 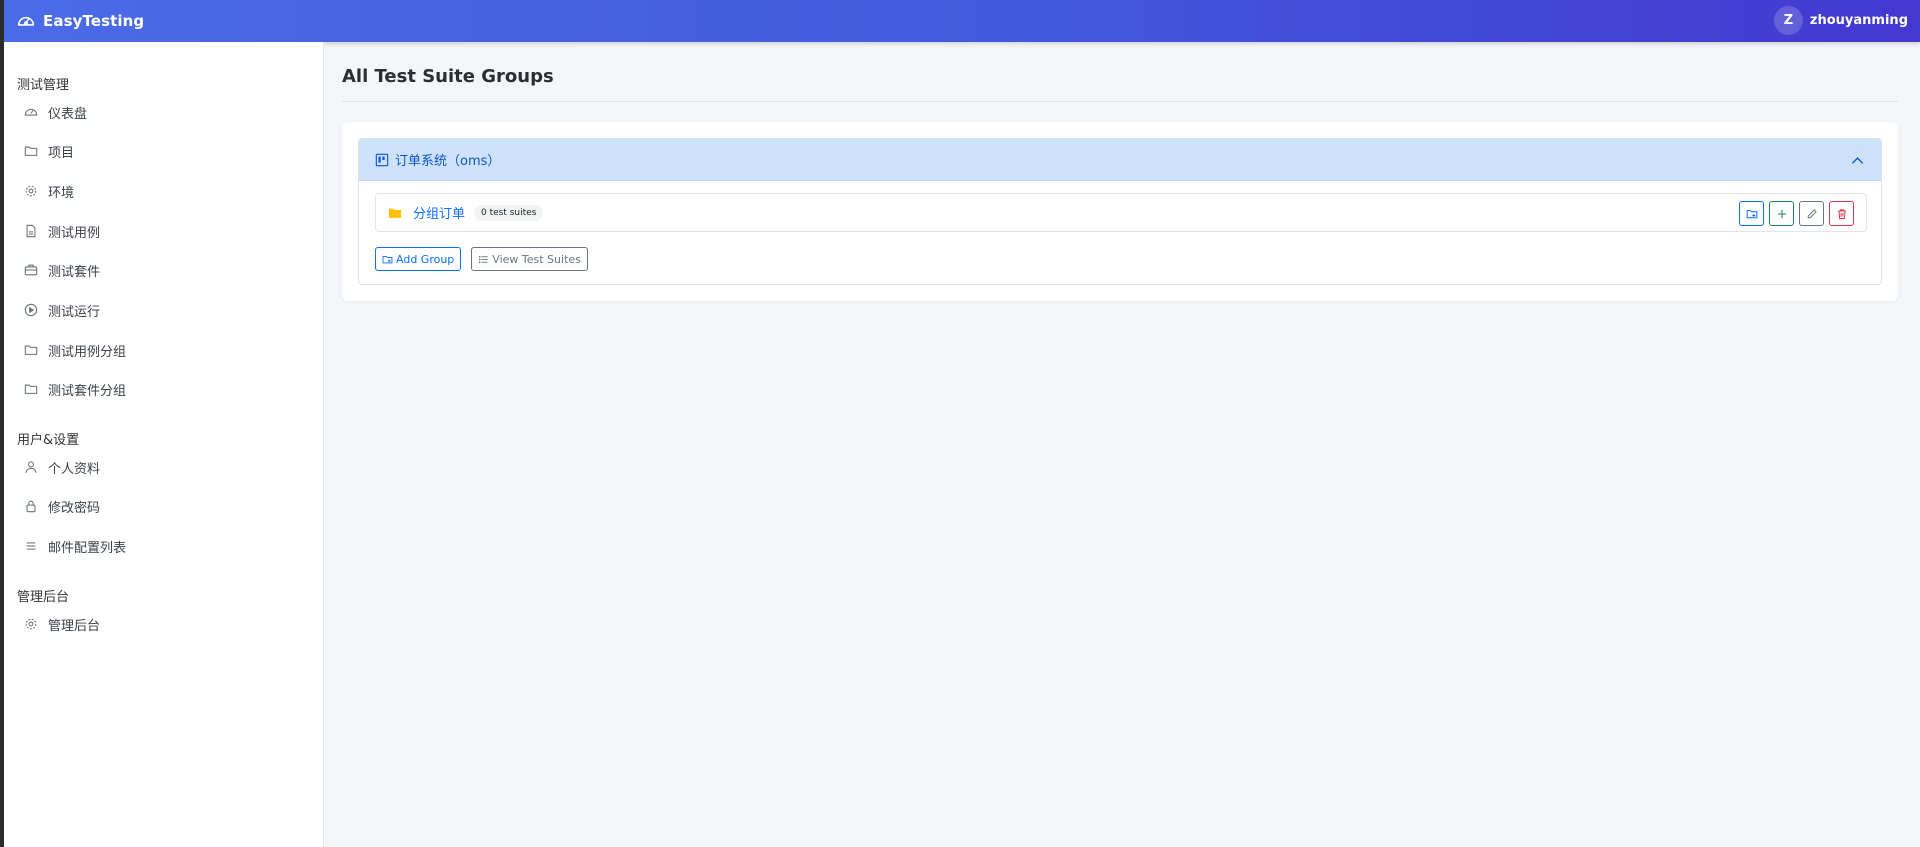 I want to click on add-group-button: Add Group, so click(x=418, y=259).